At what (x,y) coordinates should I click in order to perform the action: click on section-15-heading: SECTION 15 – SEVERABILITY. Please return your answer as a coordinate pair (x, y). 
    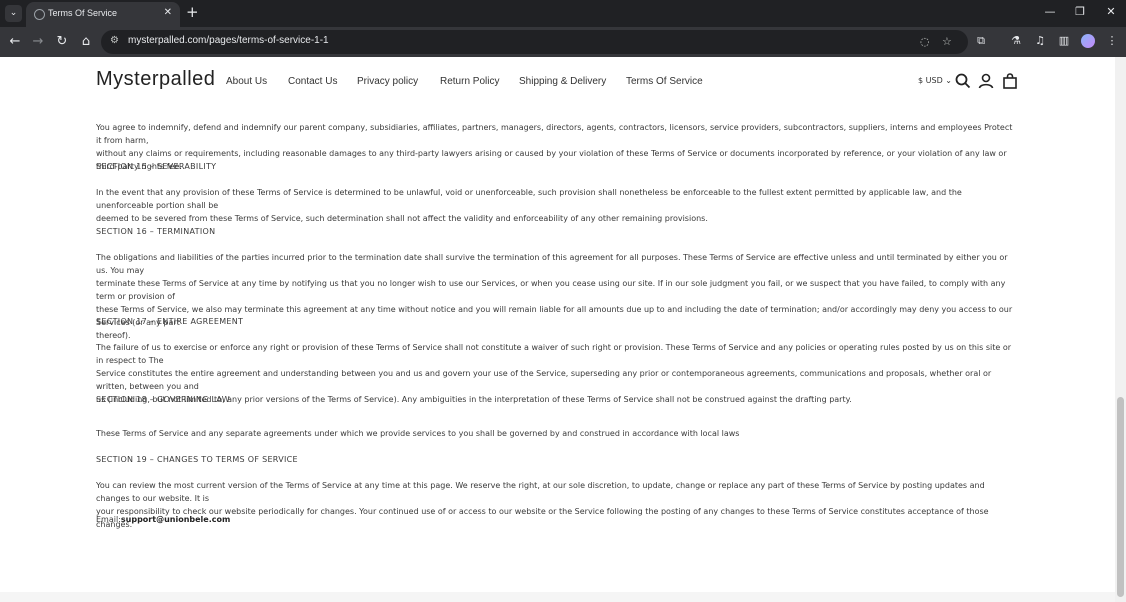
    Looking at the image, I should click on (156, 166).